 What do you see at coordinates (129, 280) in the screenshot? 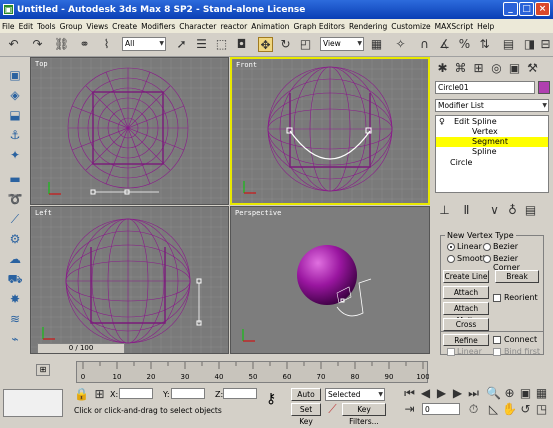
I see `viewport-left: Left 0 / 100` at bounding box center [129, 280].